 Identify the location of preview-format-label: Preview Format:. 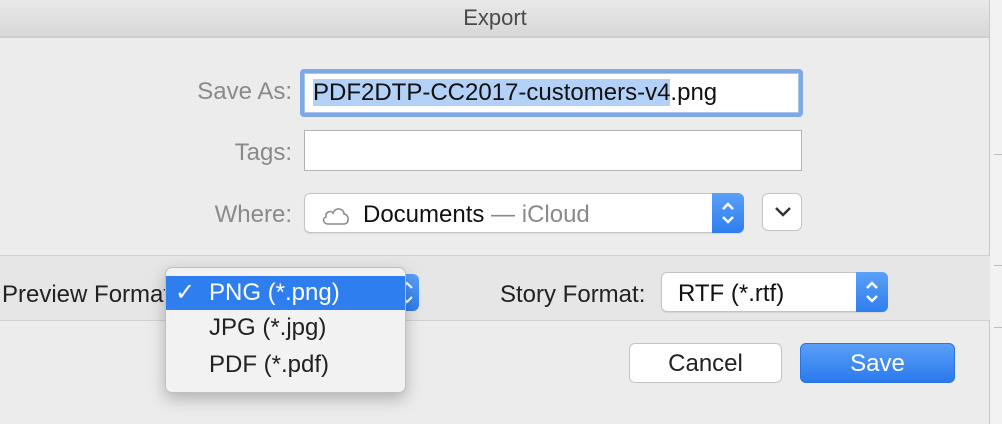
(89, 294).